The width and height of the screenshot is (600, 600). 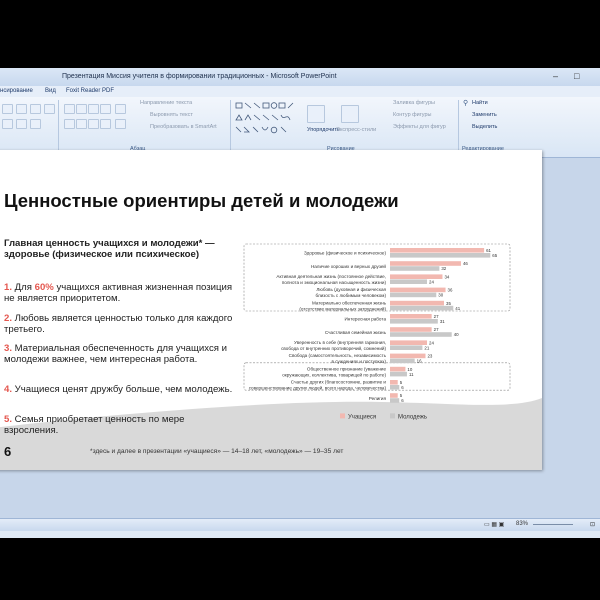 What do you see at coordinates (484, 127) in the screenshot?
I see `select-button: Выделить` at bounding box center [484, 127].